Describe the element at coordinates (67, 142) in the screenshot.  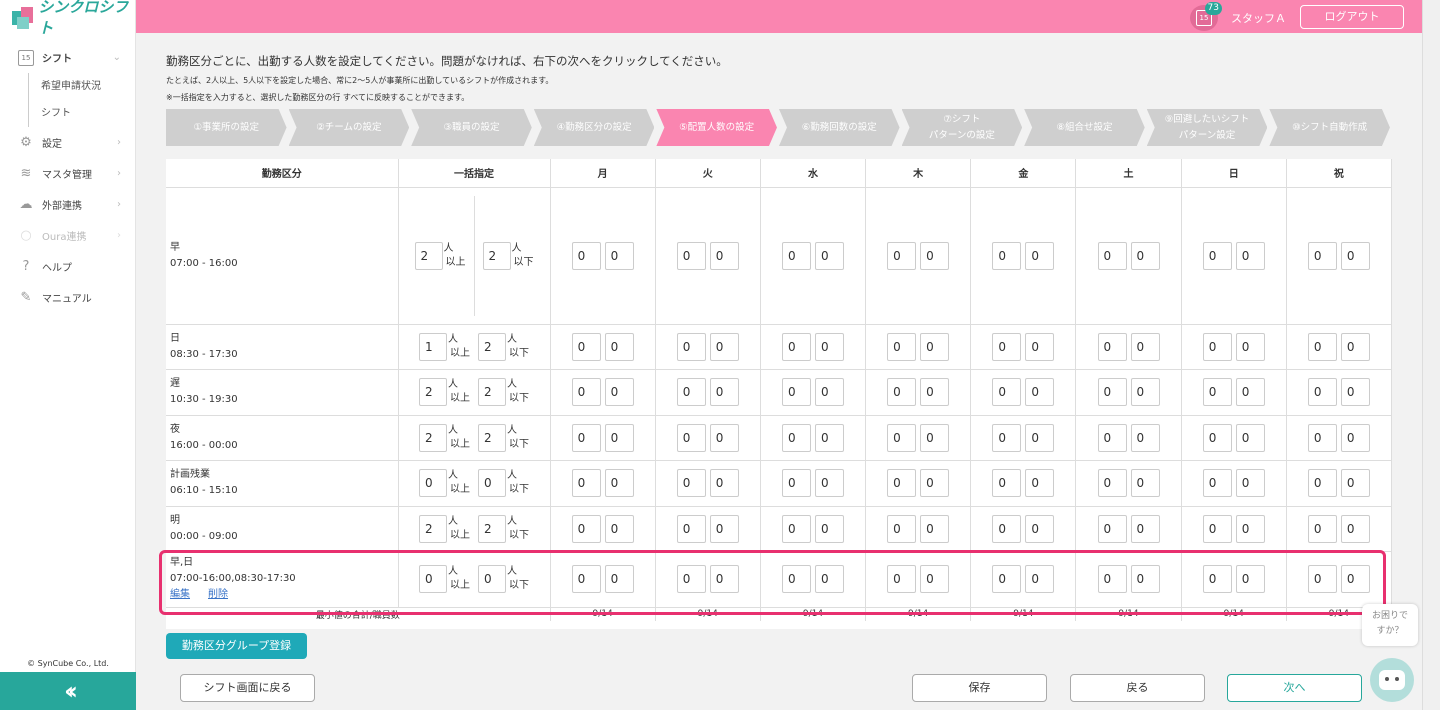
I see `sidebar-item-settings: ⚙ 設定 ›` at that location.